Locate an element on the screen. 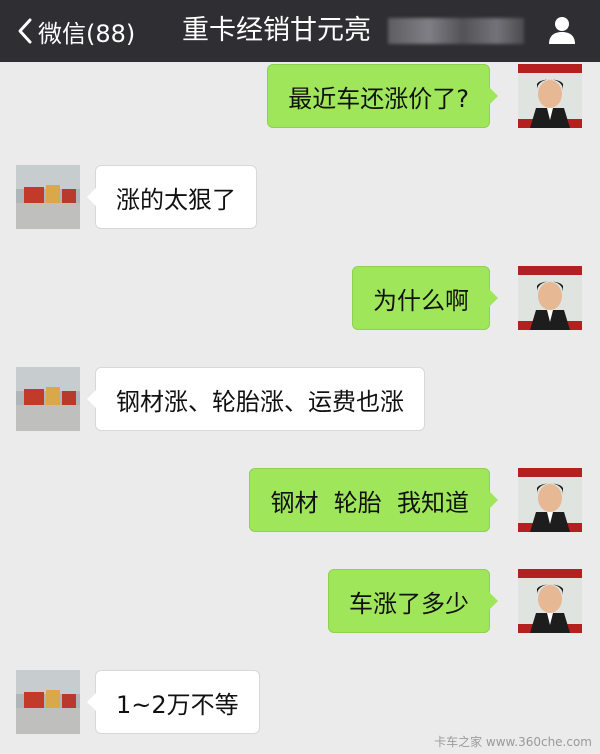 Image resolution: width=600 pixels, height=754 pixels. navigation-bar: 微信(88) 重卡经销甘元亮 is located at coordinates (300, 31).